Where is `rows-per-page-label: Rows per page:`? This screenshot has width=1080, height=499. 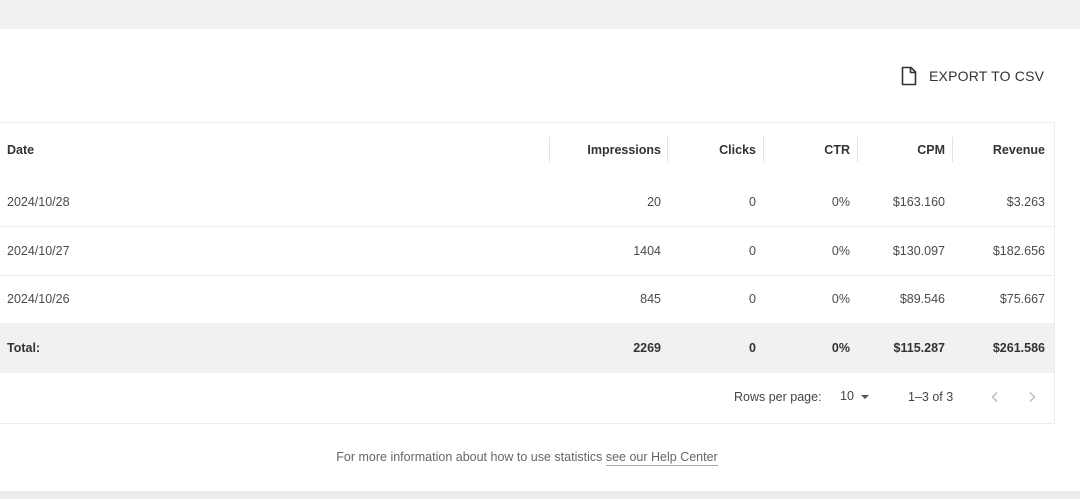 rows-per-page-label: Rows per page: is located at coordinates (778, 397).